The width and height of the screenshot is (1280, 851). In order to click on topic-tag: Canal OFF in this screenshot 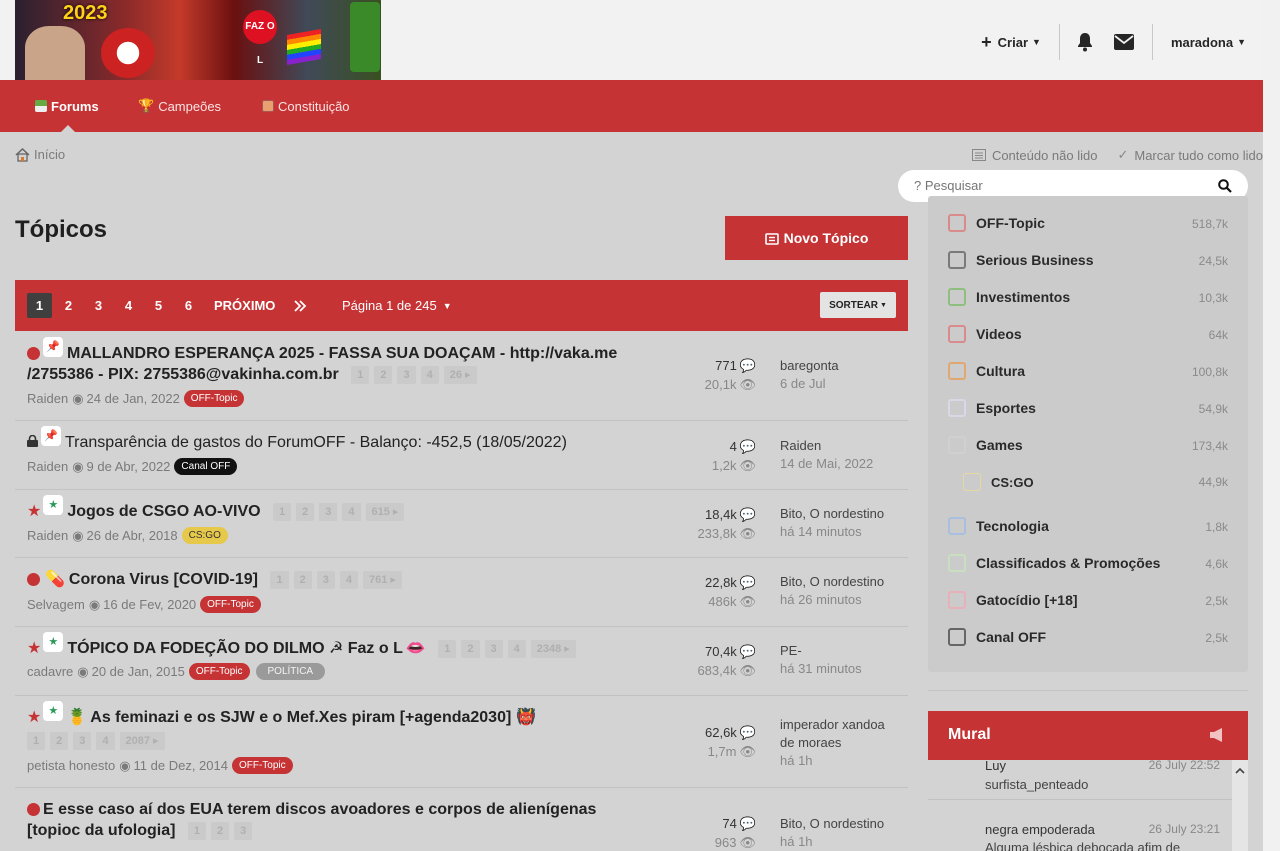, I will do `click(206, 466)`.